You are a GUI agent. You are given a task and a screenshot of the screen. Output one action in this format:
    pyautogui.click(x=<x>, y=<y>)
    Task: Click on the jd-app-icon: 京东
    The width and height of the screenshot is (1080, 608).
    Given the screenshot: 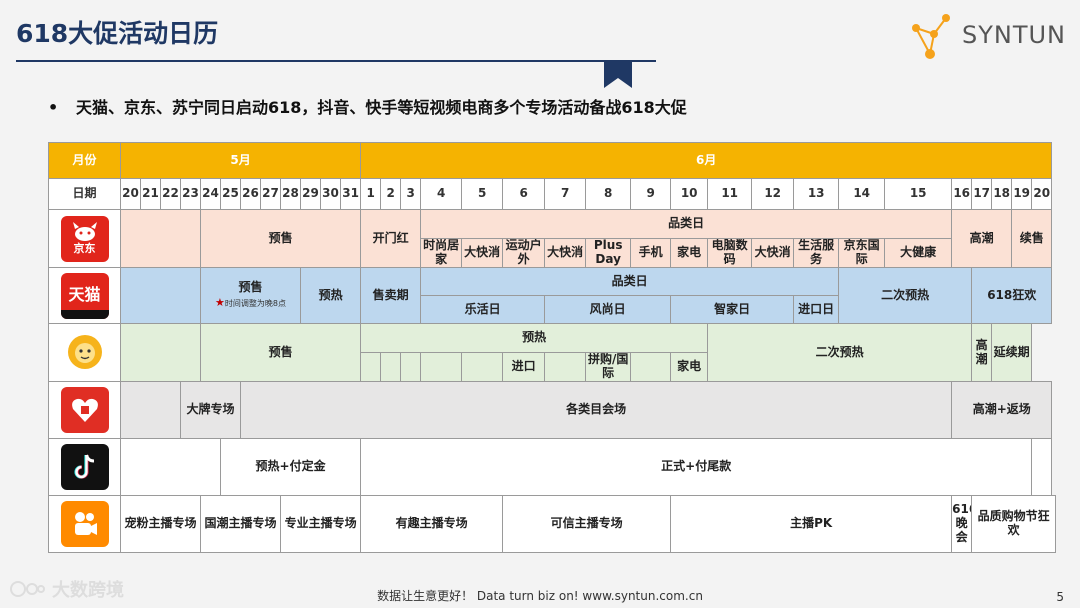 What is the action you would take?
    pyautogui.click(x=84, y=238)
    